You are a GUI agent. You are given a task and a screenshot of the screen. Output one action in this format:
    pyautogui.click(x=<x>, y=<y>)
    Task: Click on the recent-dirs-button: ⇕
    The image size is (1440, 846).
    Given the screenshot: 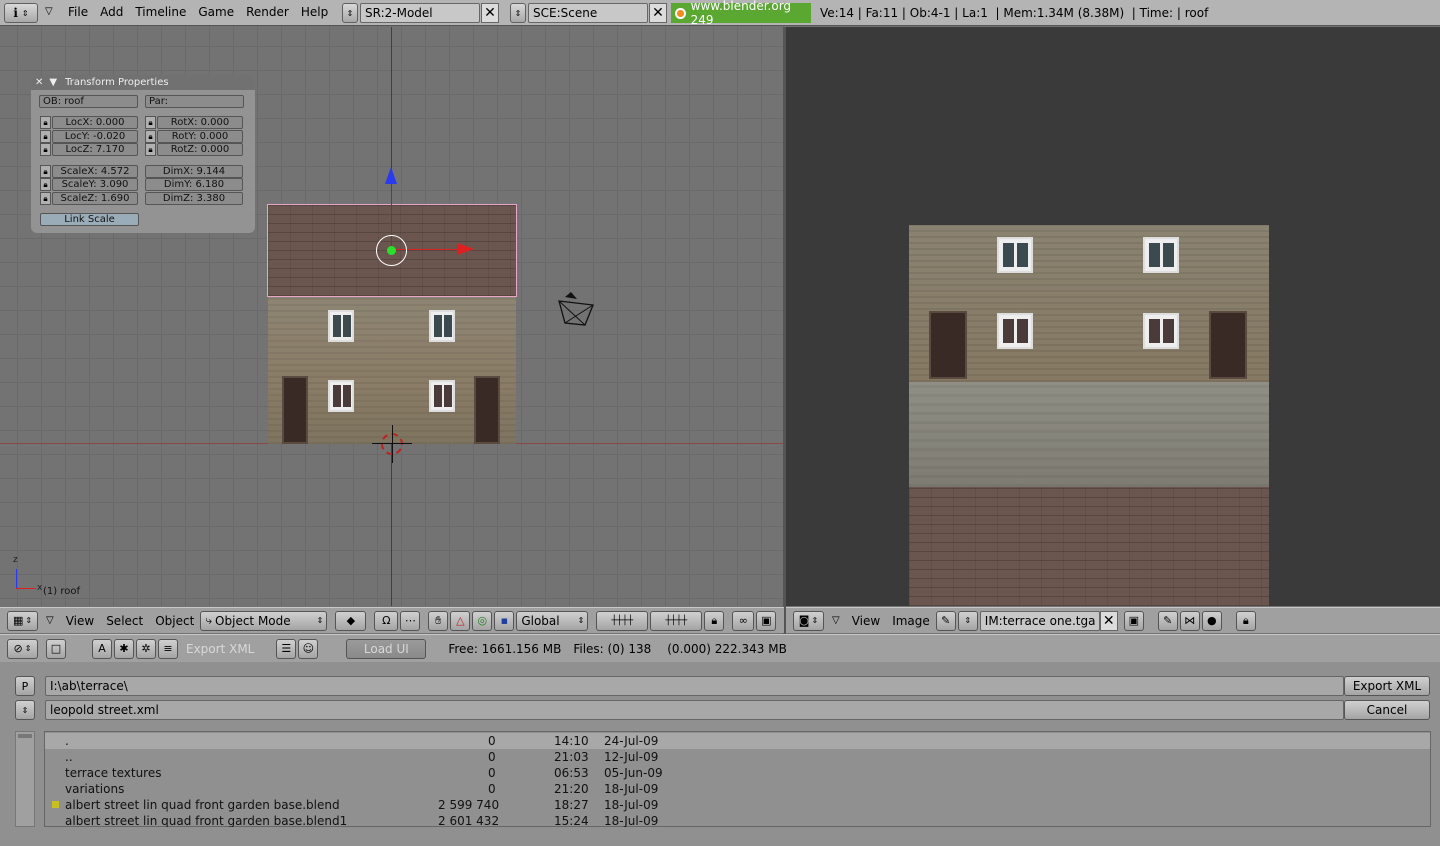 What is the action you would take?
    pyautogui.click(x=25, y=710)
    